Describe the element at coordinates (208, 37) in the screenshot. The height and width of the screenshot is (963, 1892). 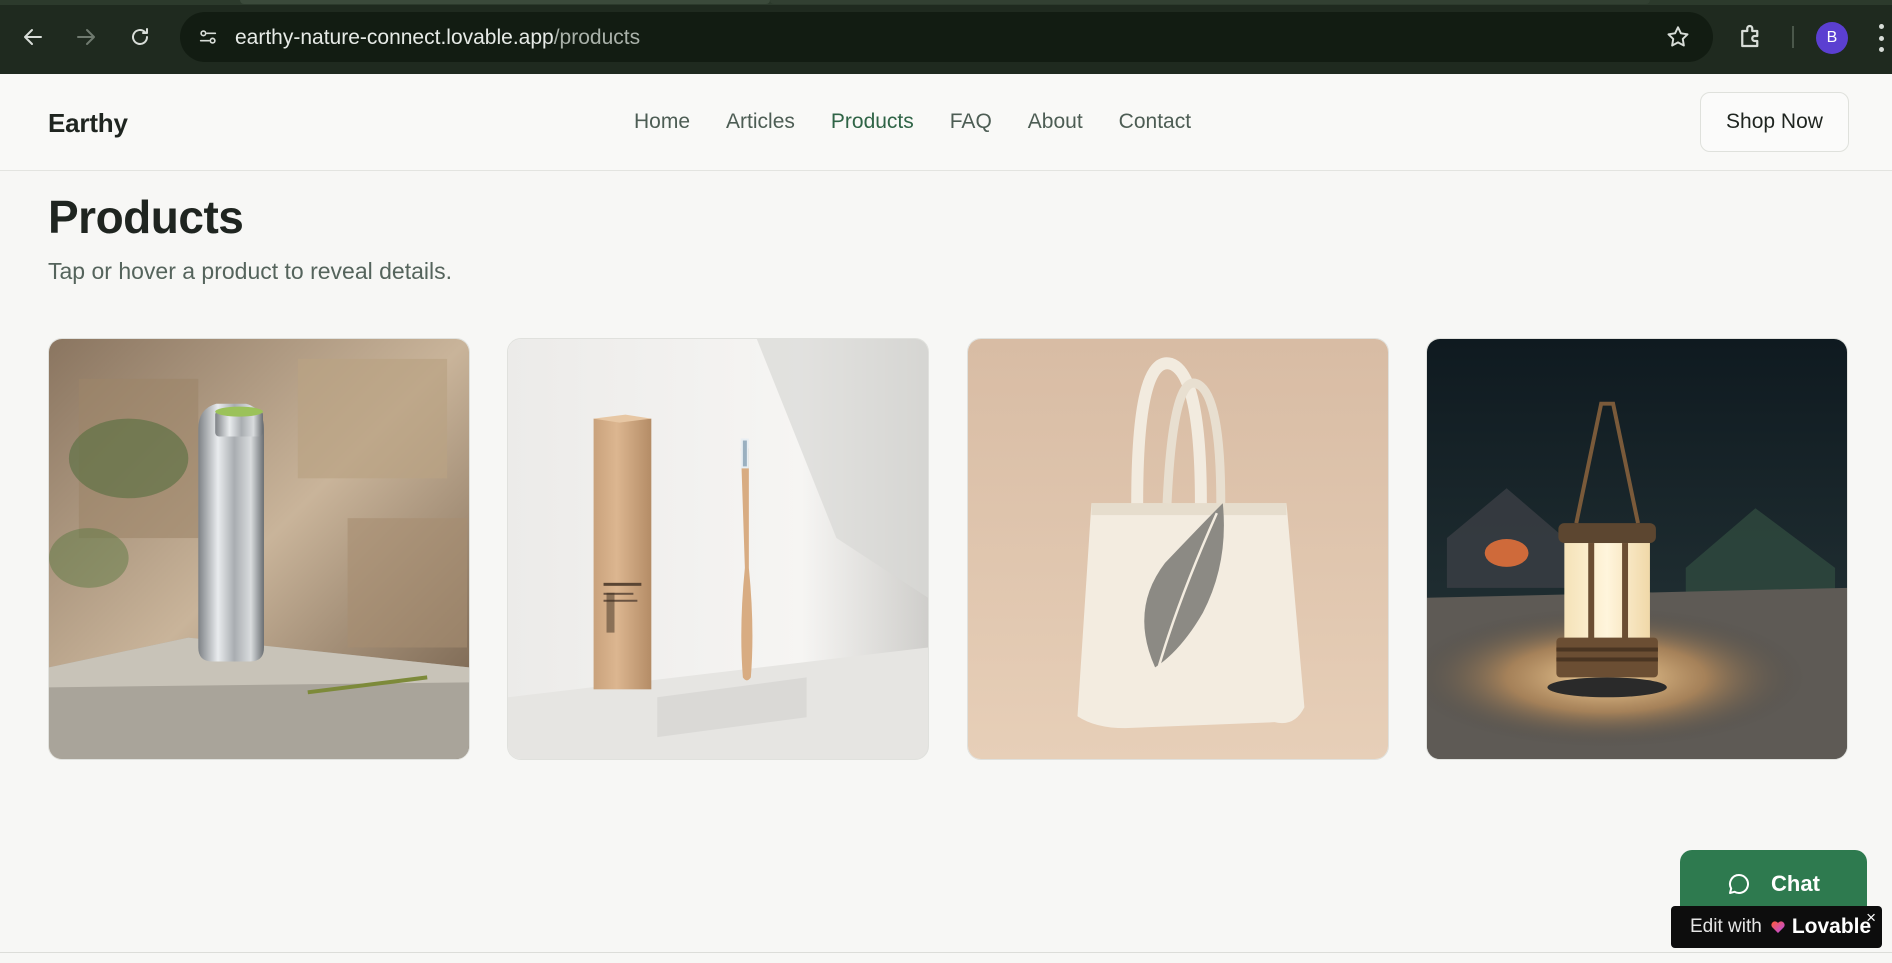
I see `site-info-icon` at that location.